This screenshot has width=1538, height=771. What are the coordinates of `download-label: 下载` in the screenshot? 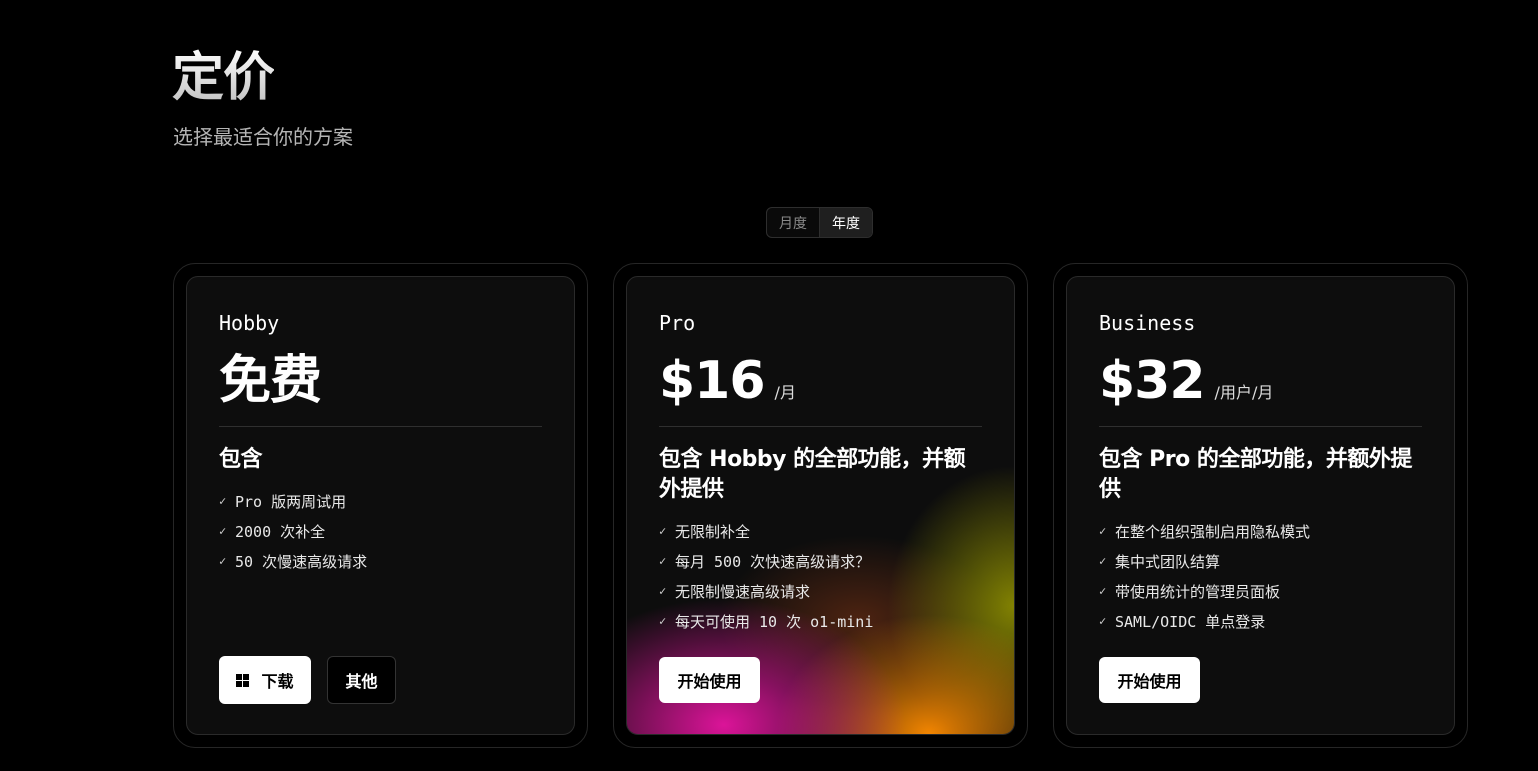 It's located at (277, 681).